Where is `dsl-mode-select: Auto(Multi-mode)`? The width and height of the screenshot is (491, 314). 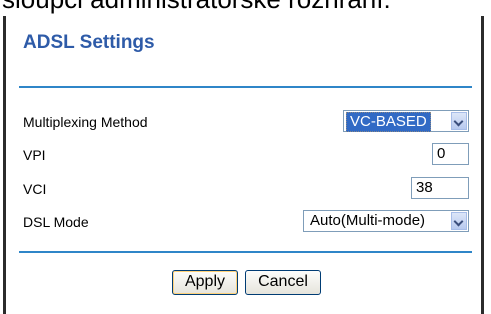
dsl-mode-select: Auto(Multi-mode) is located at coordinates (386, 221).